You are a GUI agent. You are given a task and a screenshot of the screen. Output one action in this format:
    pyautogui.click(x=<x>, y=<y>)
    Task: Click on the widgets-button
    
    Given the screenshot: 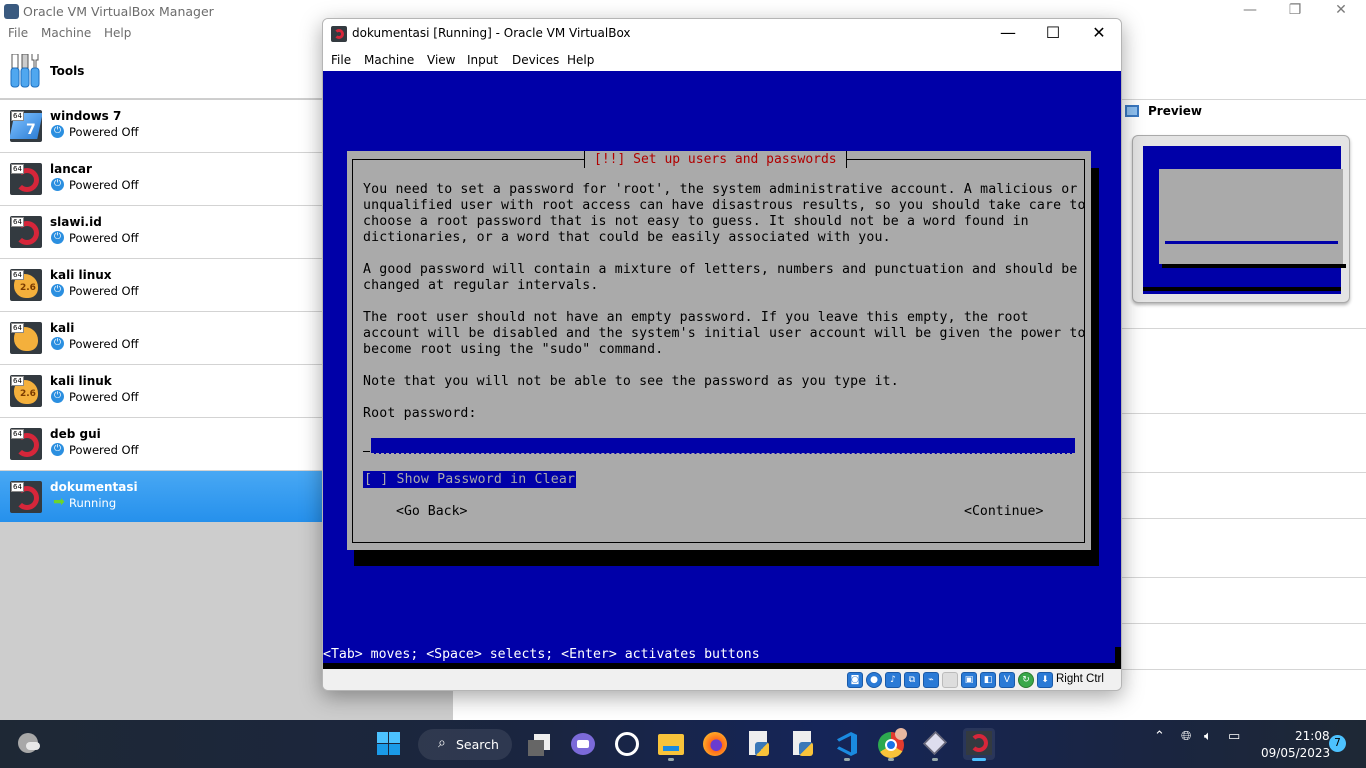 What is the action you would take?
    pyautogui.click(x=30, y=744)
    